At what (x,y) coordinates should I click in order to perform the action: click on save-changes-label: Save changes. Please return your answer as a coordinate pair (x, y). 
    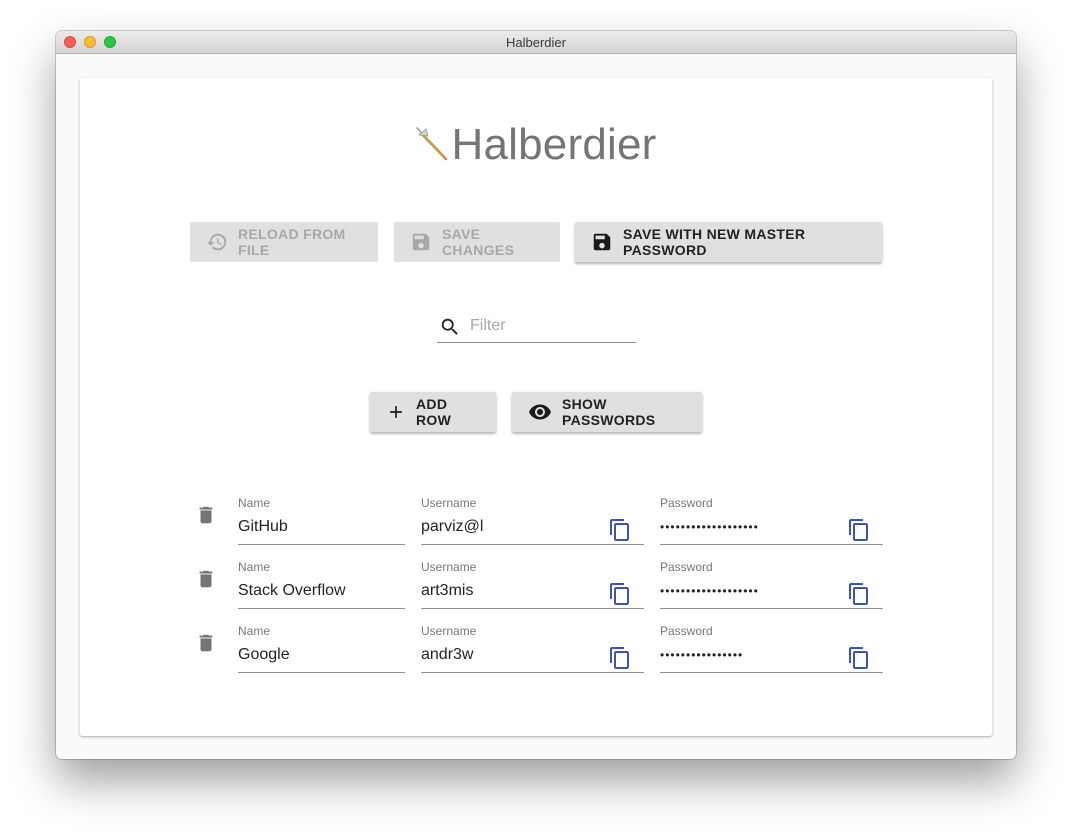
    Looking at the image, I should click on (478, 242).